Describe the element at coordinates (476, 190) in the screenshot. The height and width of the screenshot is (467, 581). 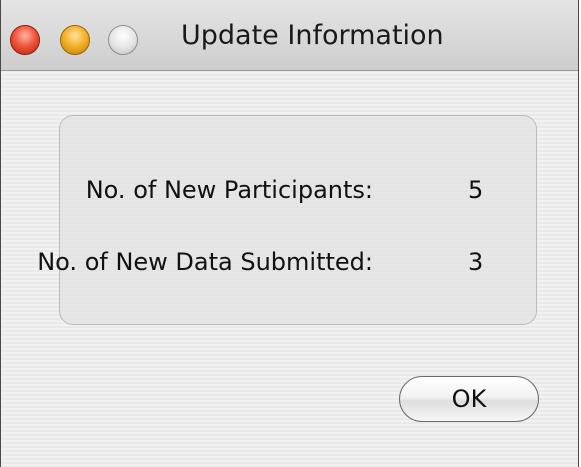
I see `new-participants-value: 5` at that location.